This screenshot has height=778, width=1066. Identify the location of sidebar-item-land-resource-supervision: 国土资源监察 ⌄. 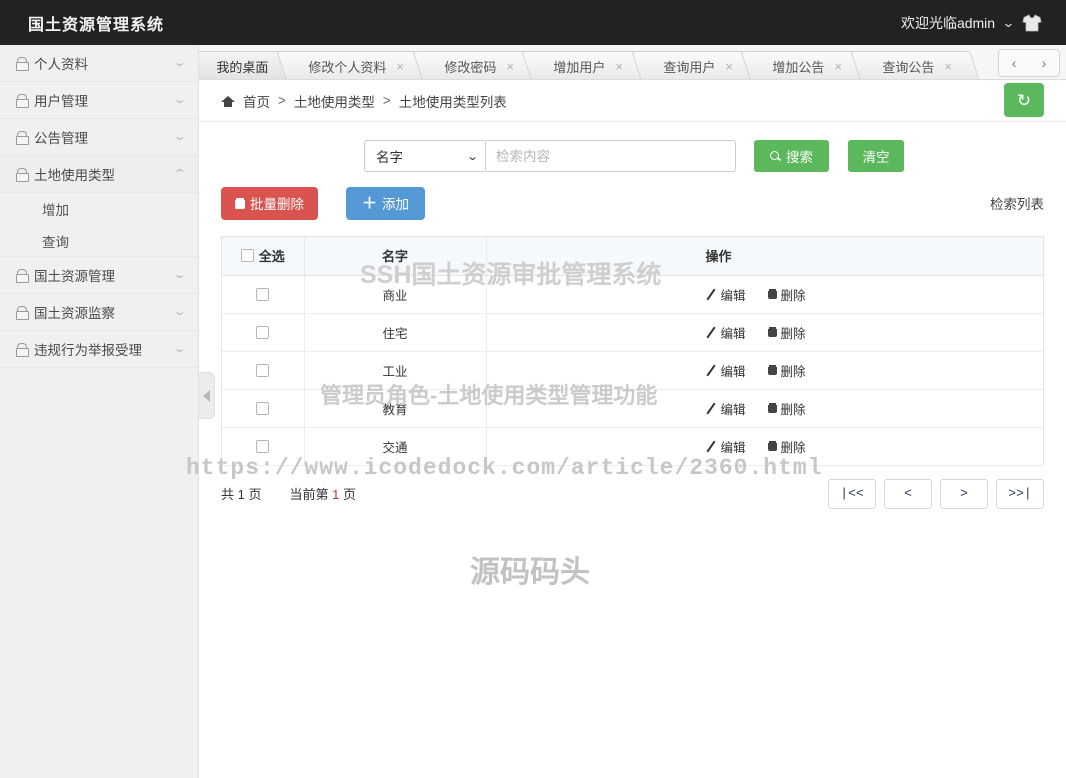
(99, 312).